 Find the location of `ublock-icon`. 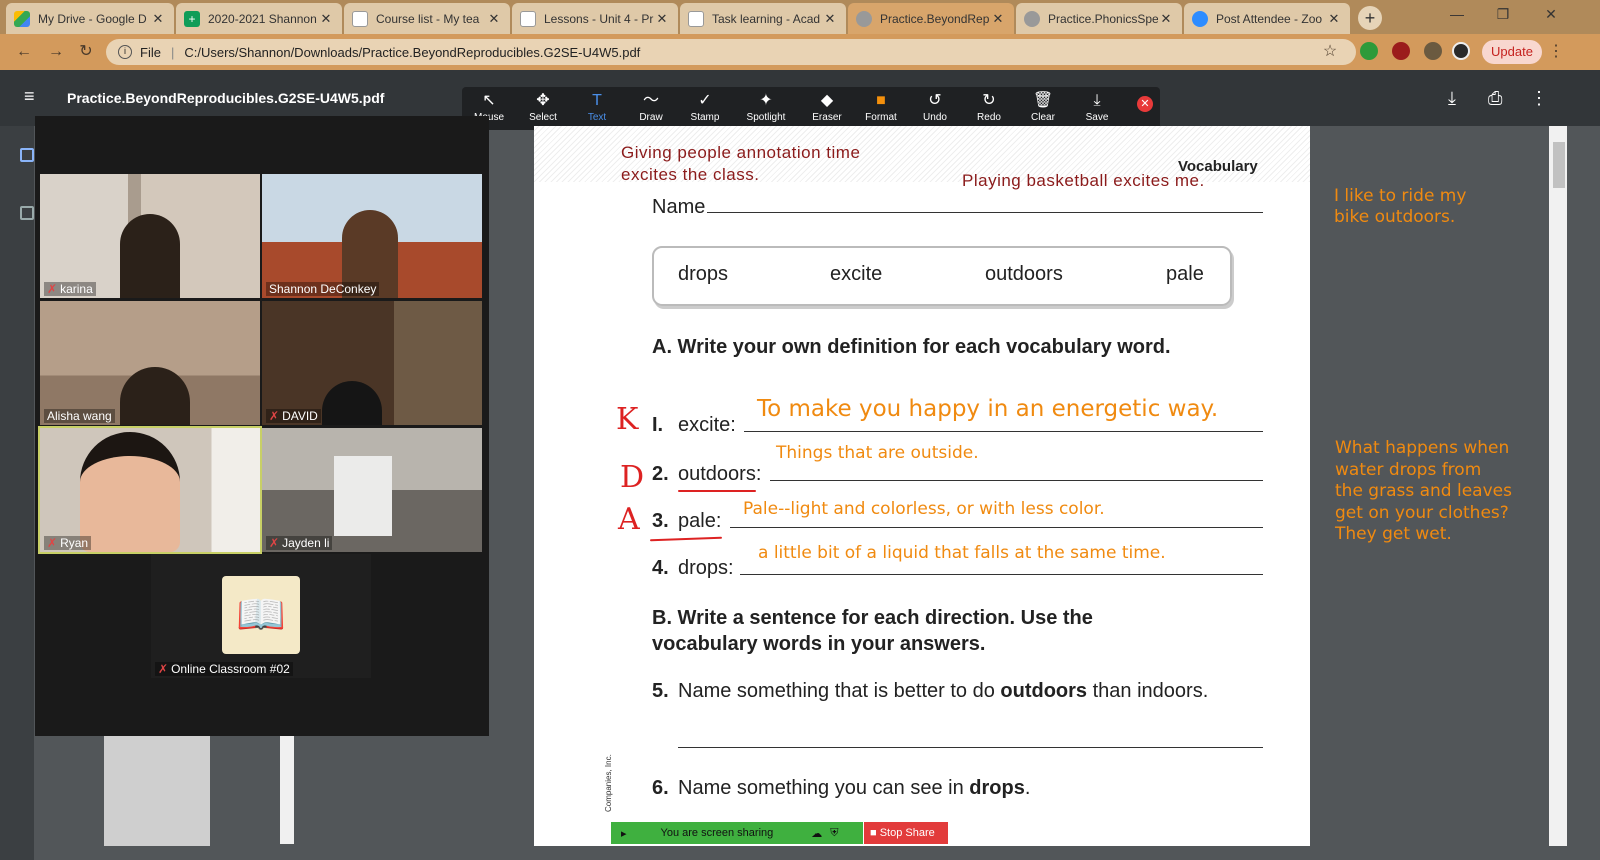

ublock-icon is located at coordinates (1401, 51).